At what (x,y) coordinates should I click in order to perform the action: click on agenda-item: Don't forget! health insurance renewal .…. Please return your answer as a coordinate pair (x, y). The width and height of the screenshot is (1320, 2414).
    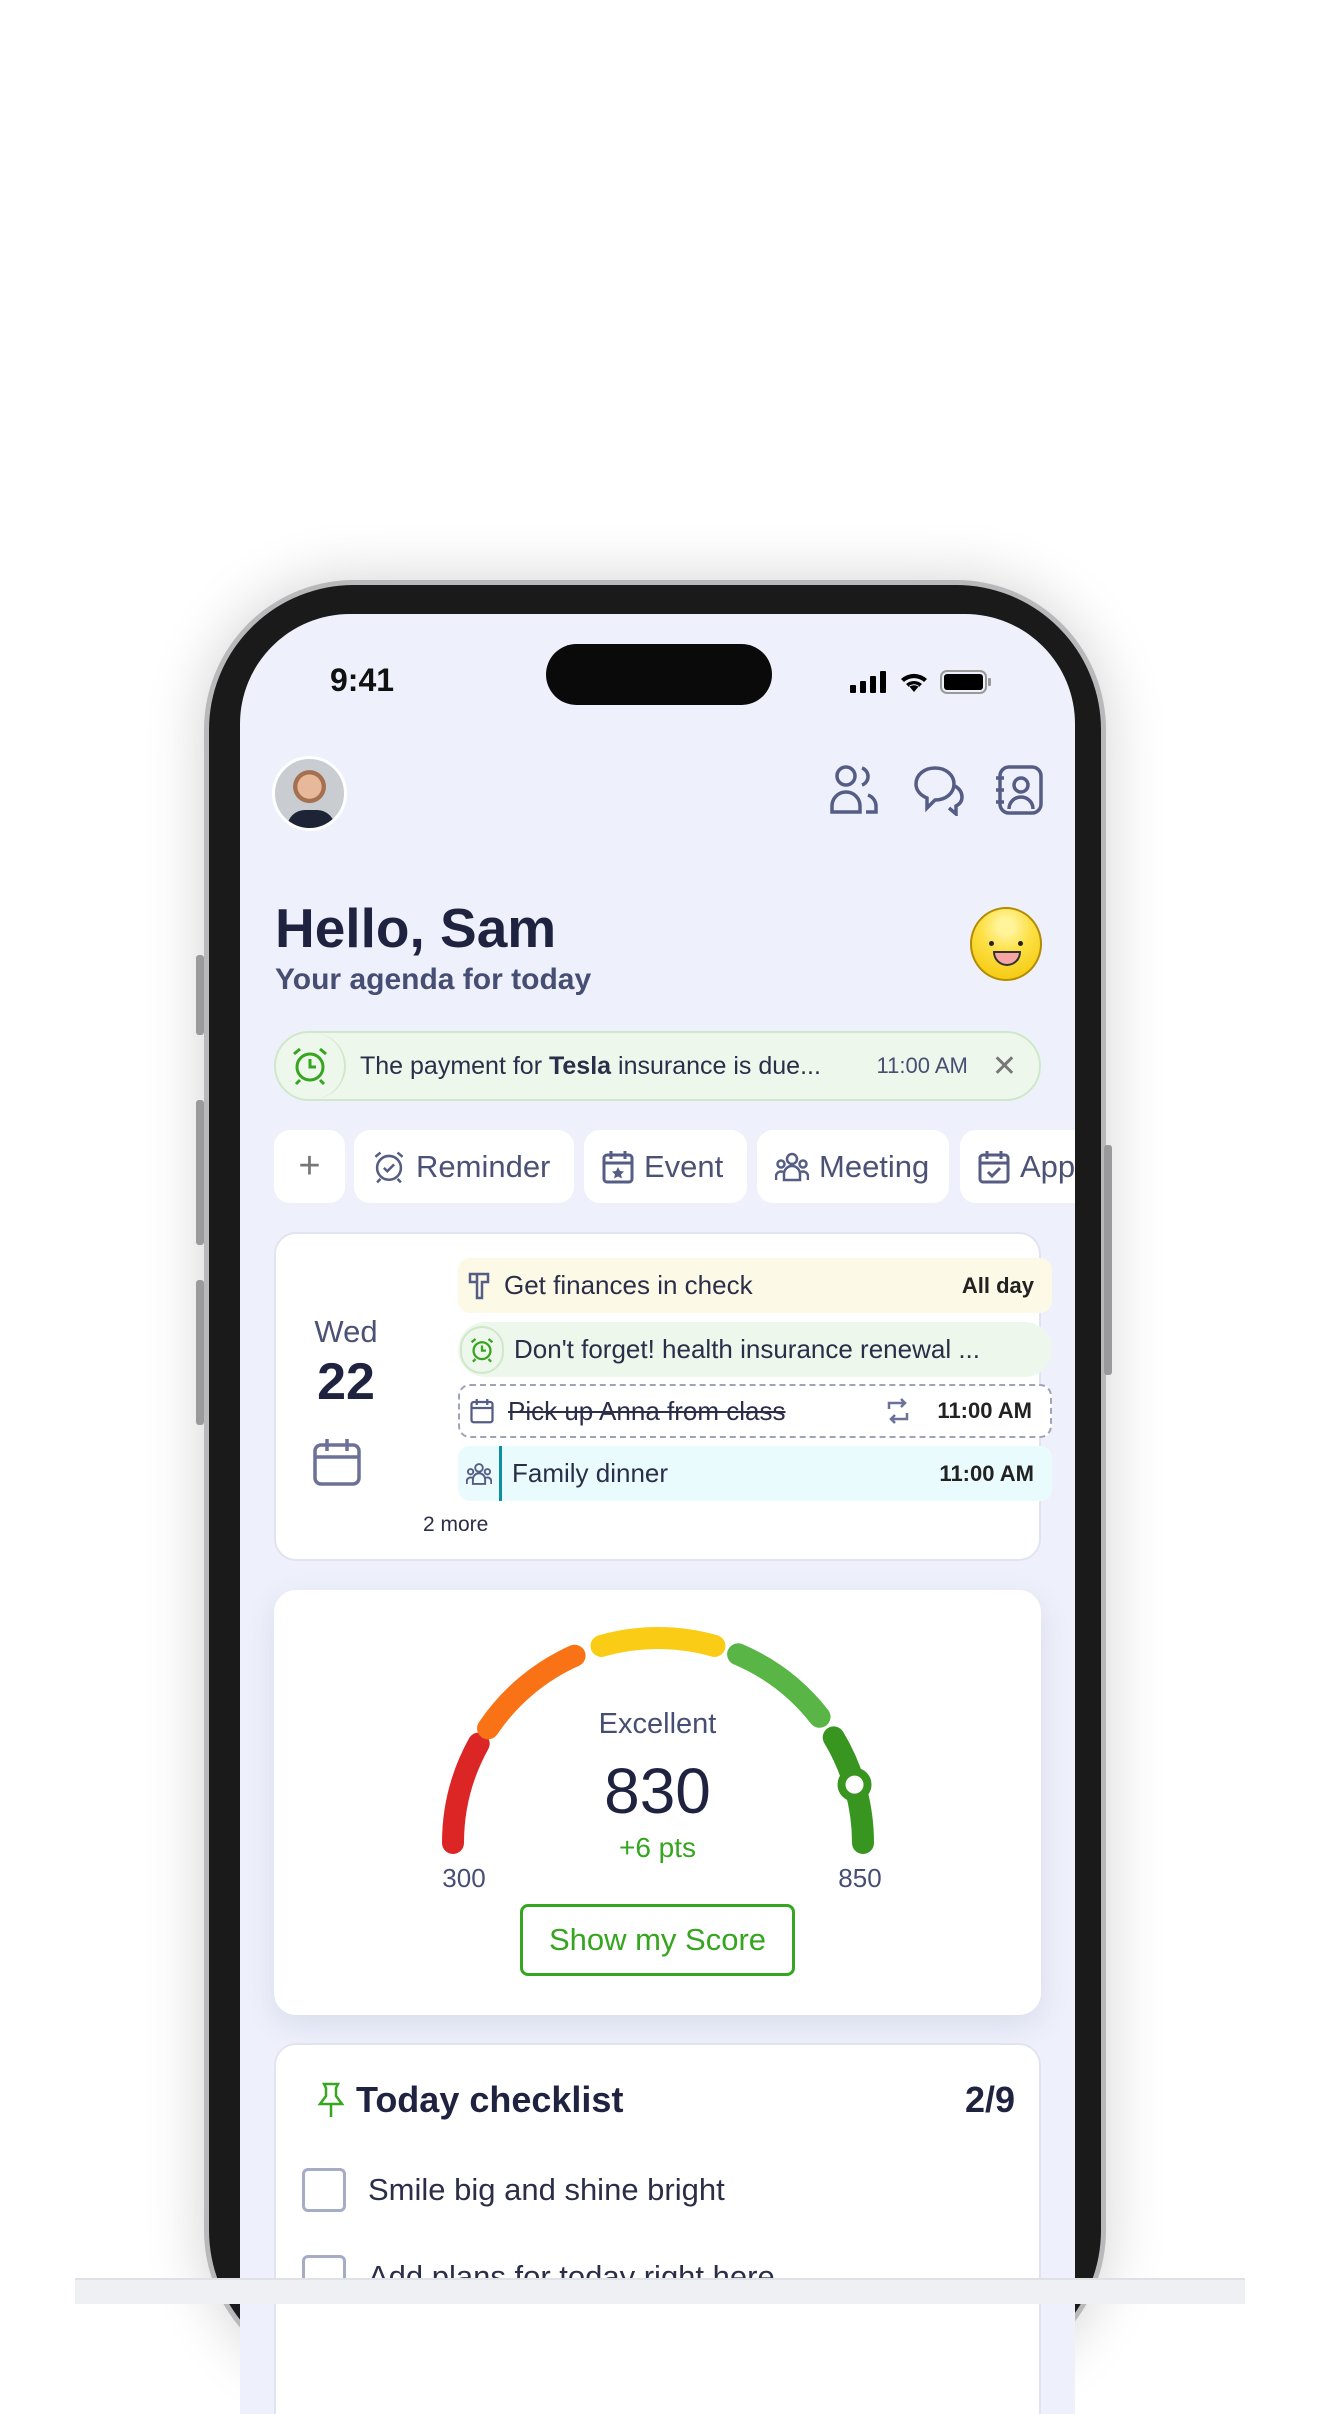
    Looking at the image, I should click on (755, 1349).